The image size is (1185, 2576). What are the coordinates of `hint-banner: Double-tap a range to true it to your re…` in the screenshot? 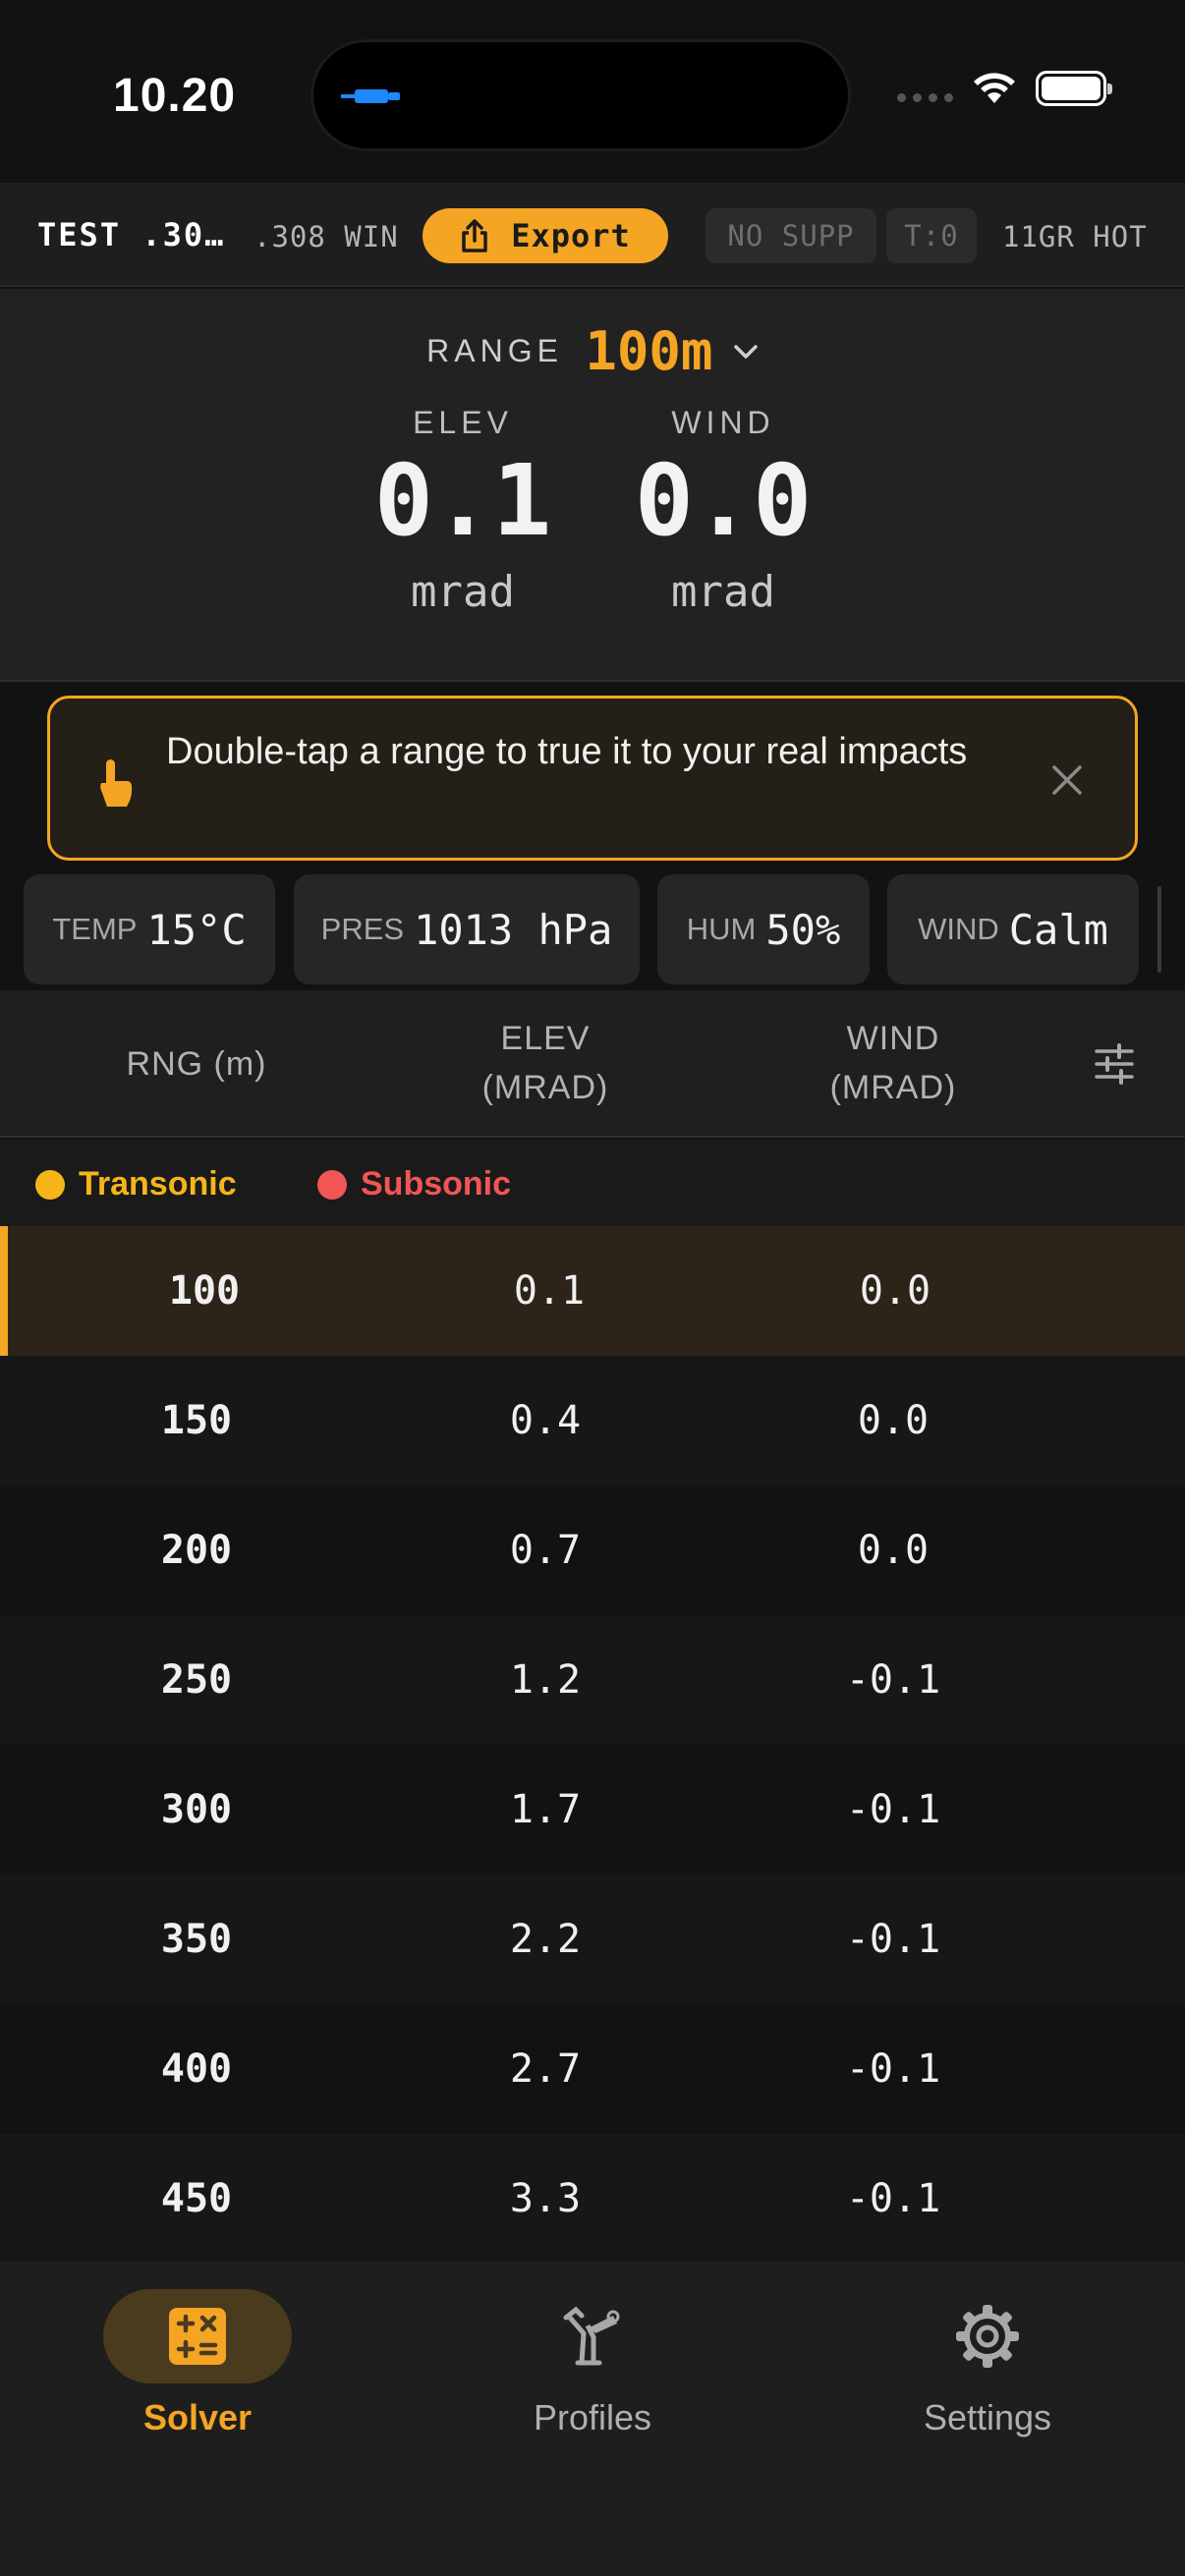 It's located at (592, 778).